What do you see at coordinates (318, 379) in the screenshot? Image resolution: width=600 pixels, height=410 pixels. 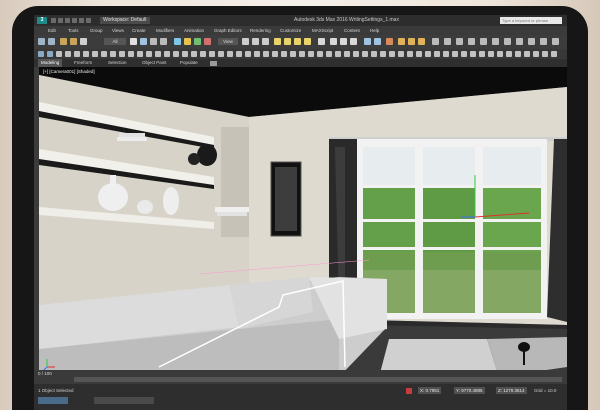 I see `timeline-track` at bounding box center [318, 379].